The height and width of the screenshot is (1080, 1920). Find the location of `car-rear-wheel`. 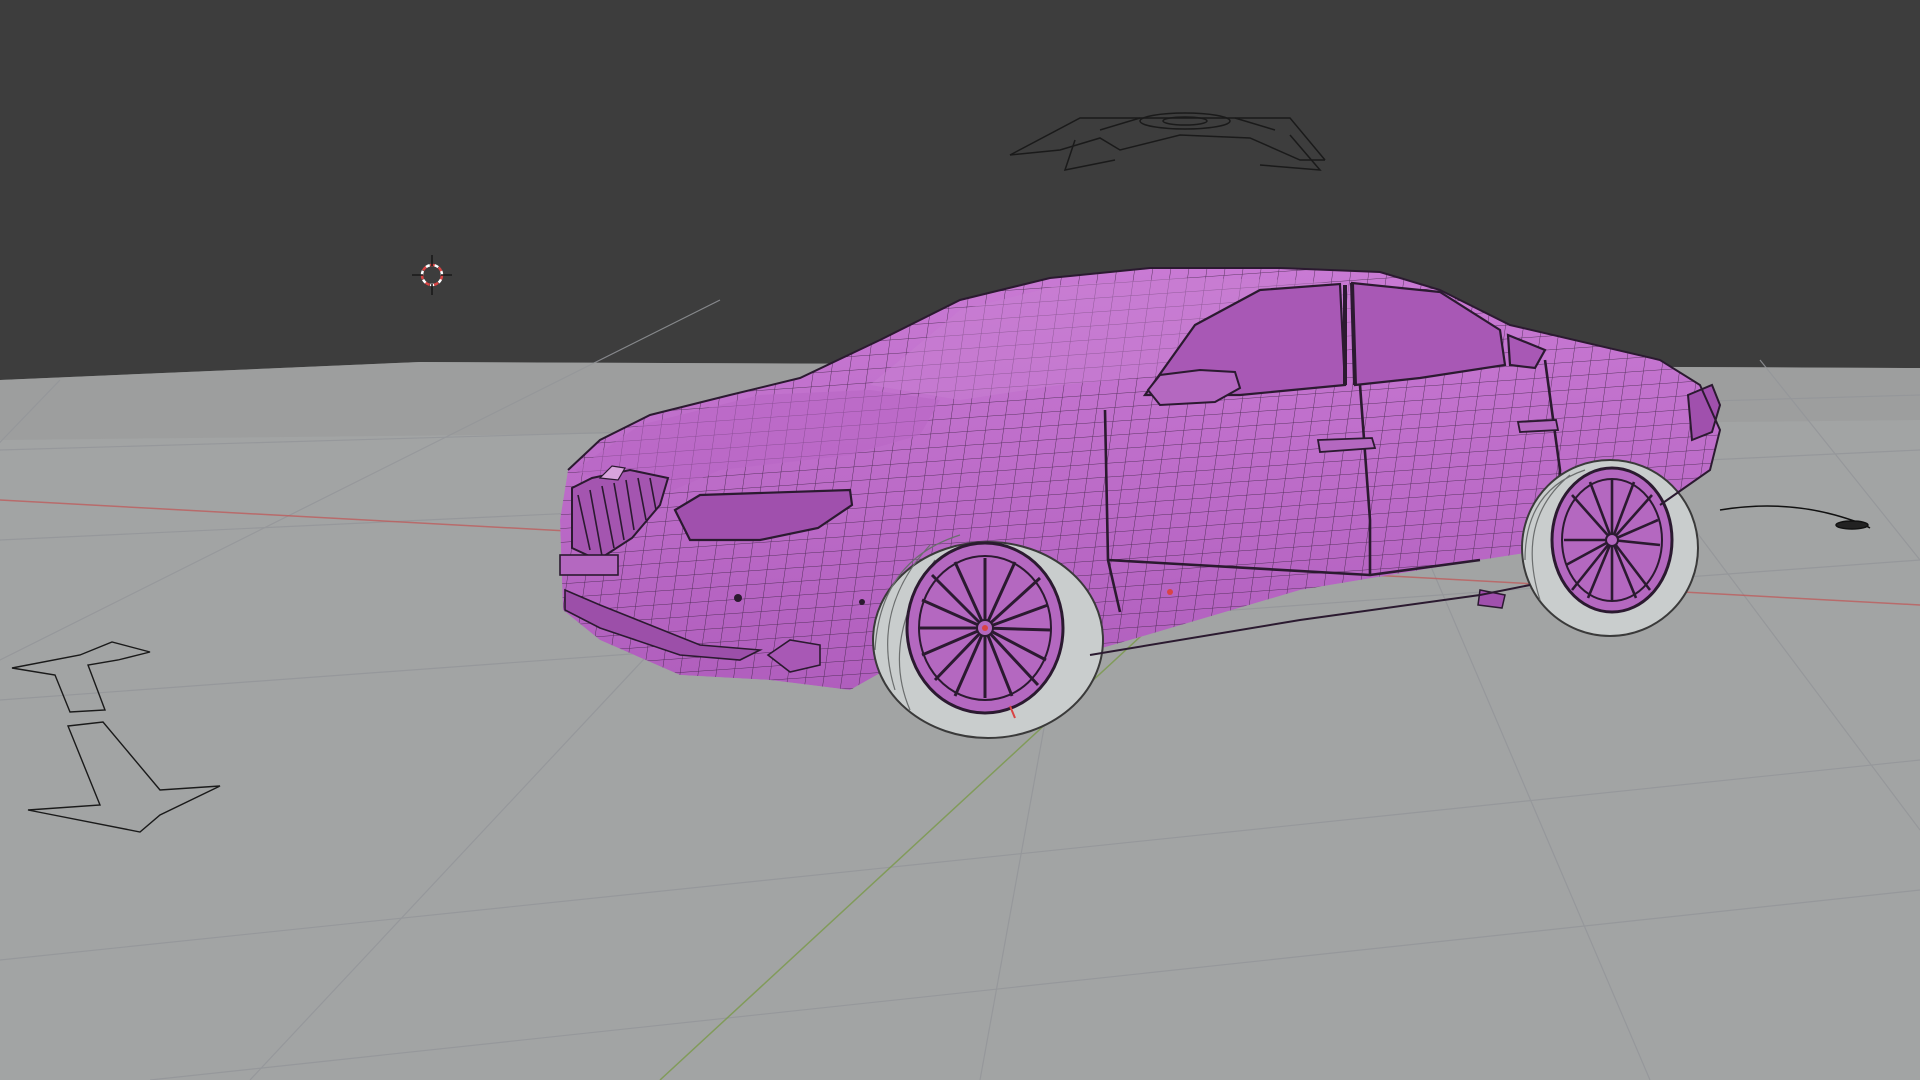

car-rear-wheel is located at coordinates (1610, 548).